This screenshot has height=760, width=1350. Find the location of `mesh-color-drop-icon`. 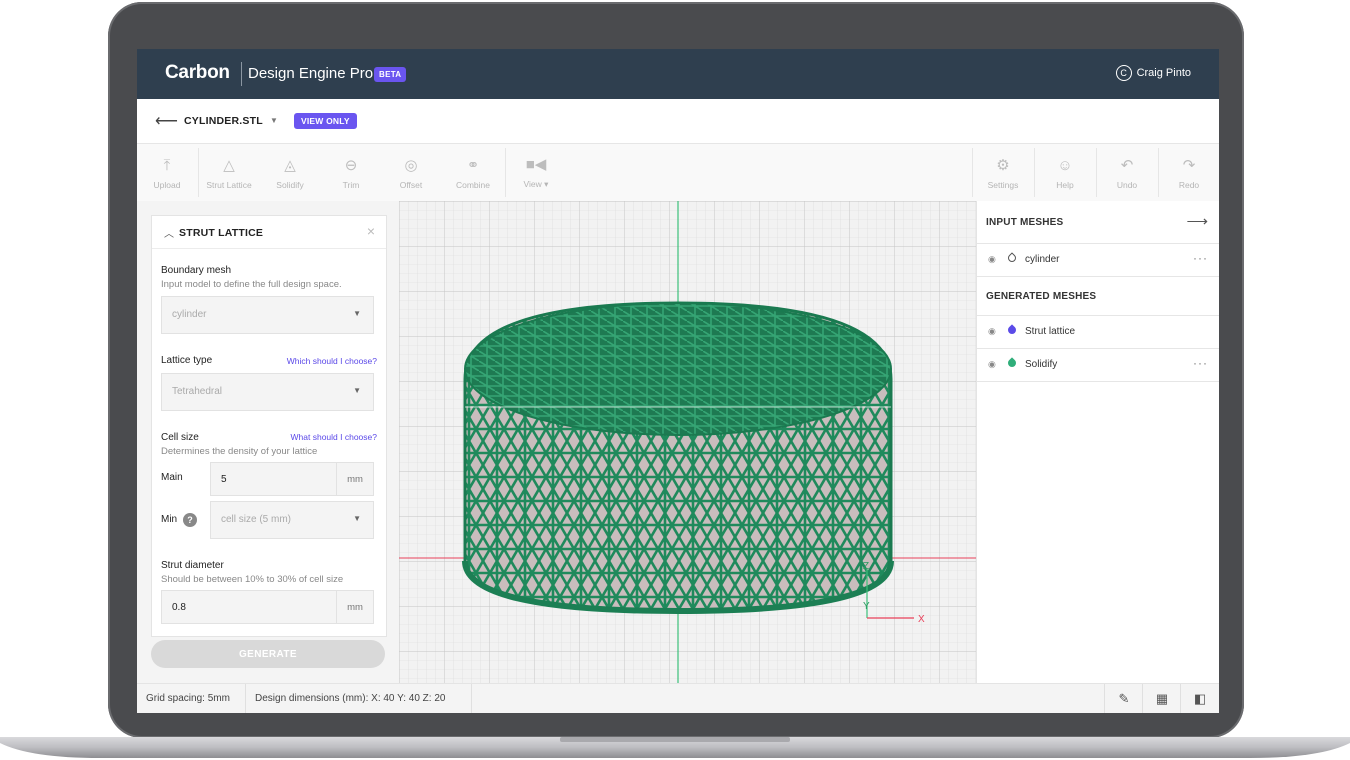

mesh-color-drop-icon is located at coordinates (1012, 258).